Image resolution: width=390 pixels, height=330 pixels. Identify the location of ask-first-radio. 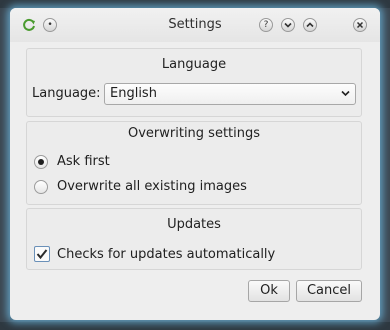
(41, 162).